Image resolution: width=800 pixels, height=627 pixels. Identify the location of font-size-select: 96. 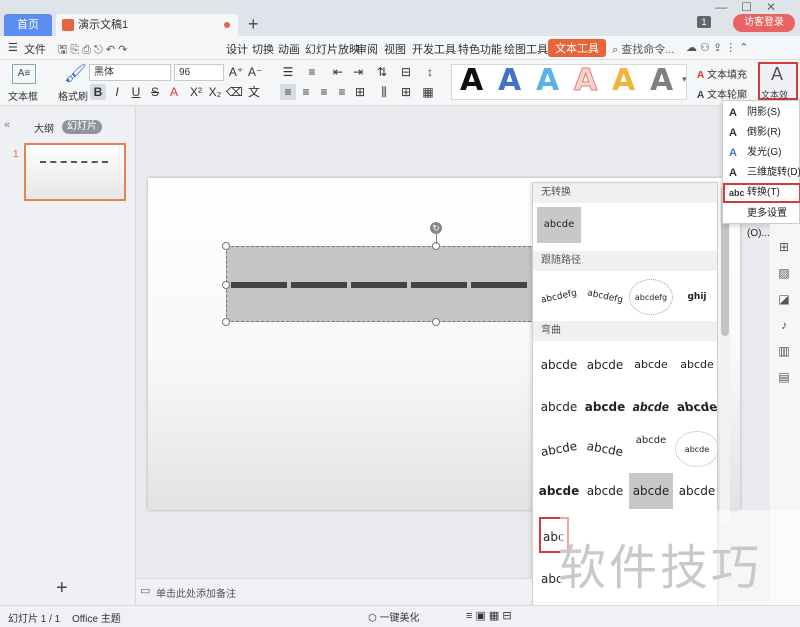
(199, 72).